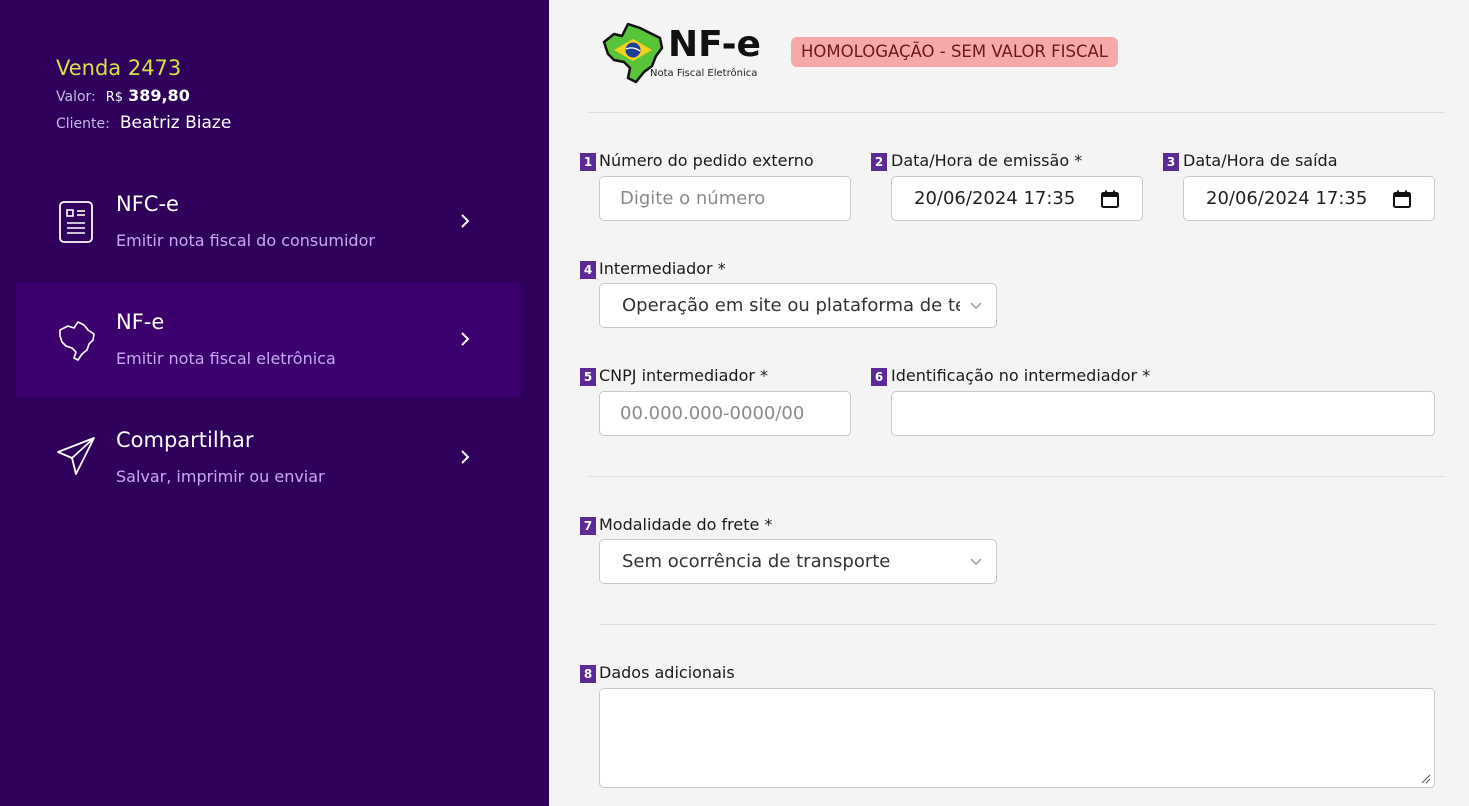 The image size is (1469, 806). What do you see at coordinates (119, 68) in the screenshot?
I see `sale-title: Venda 2473` at bounding box center [119, 68].